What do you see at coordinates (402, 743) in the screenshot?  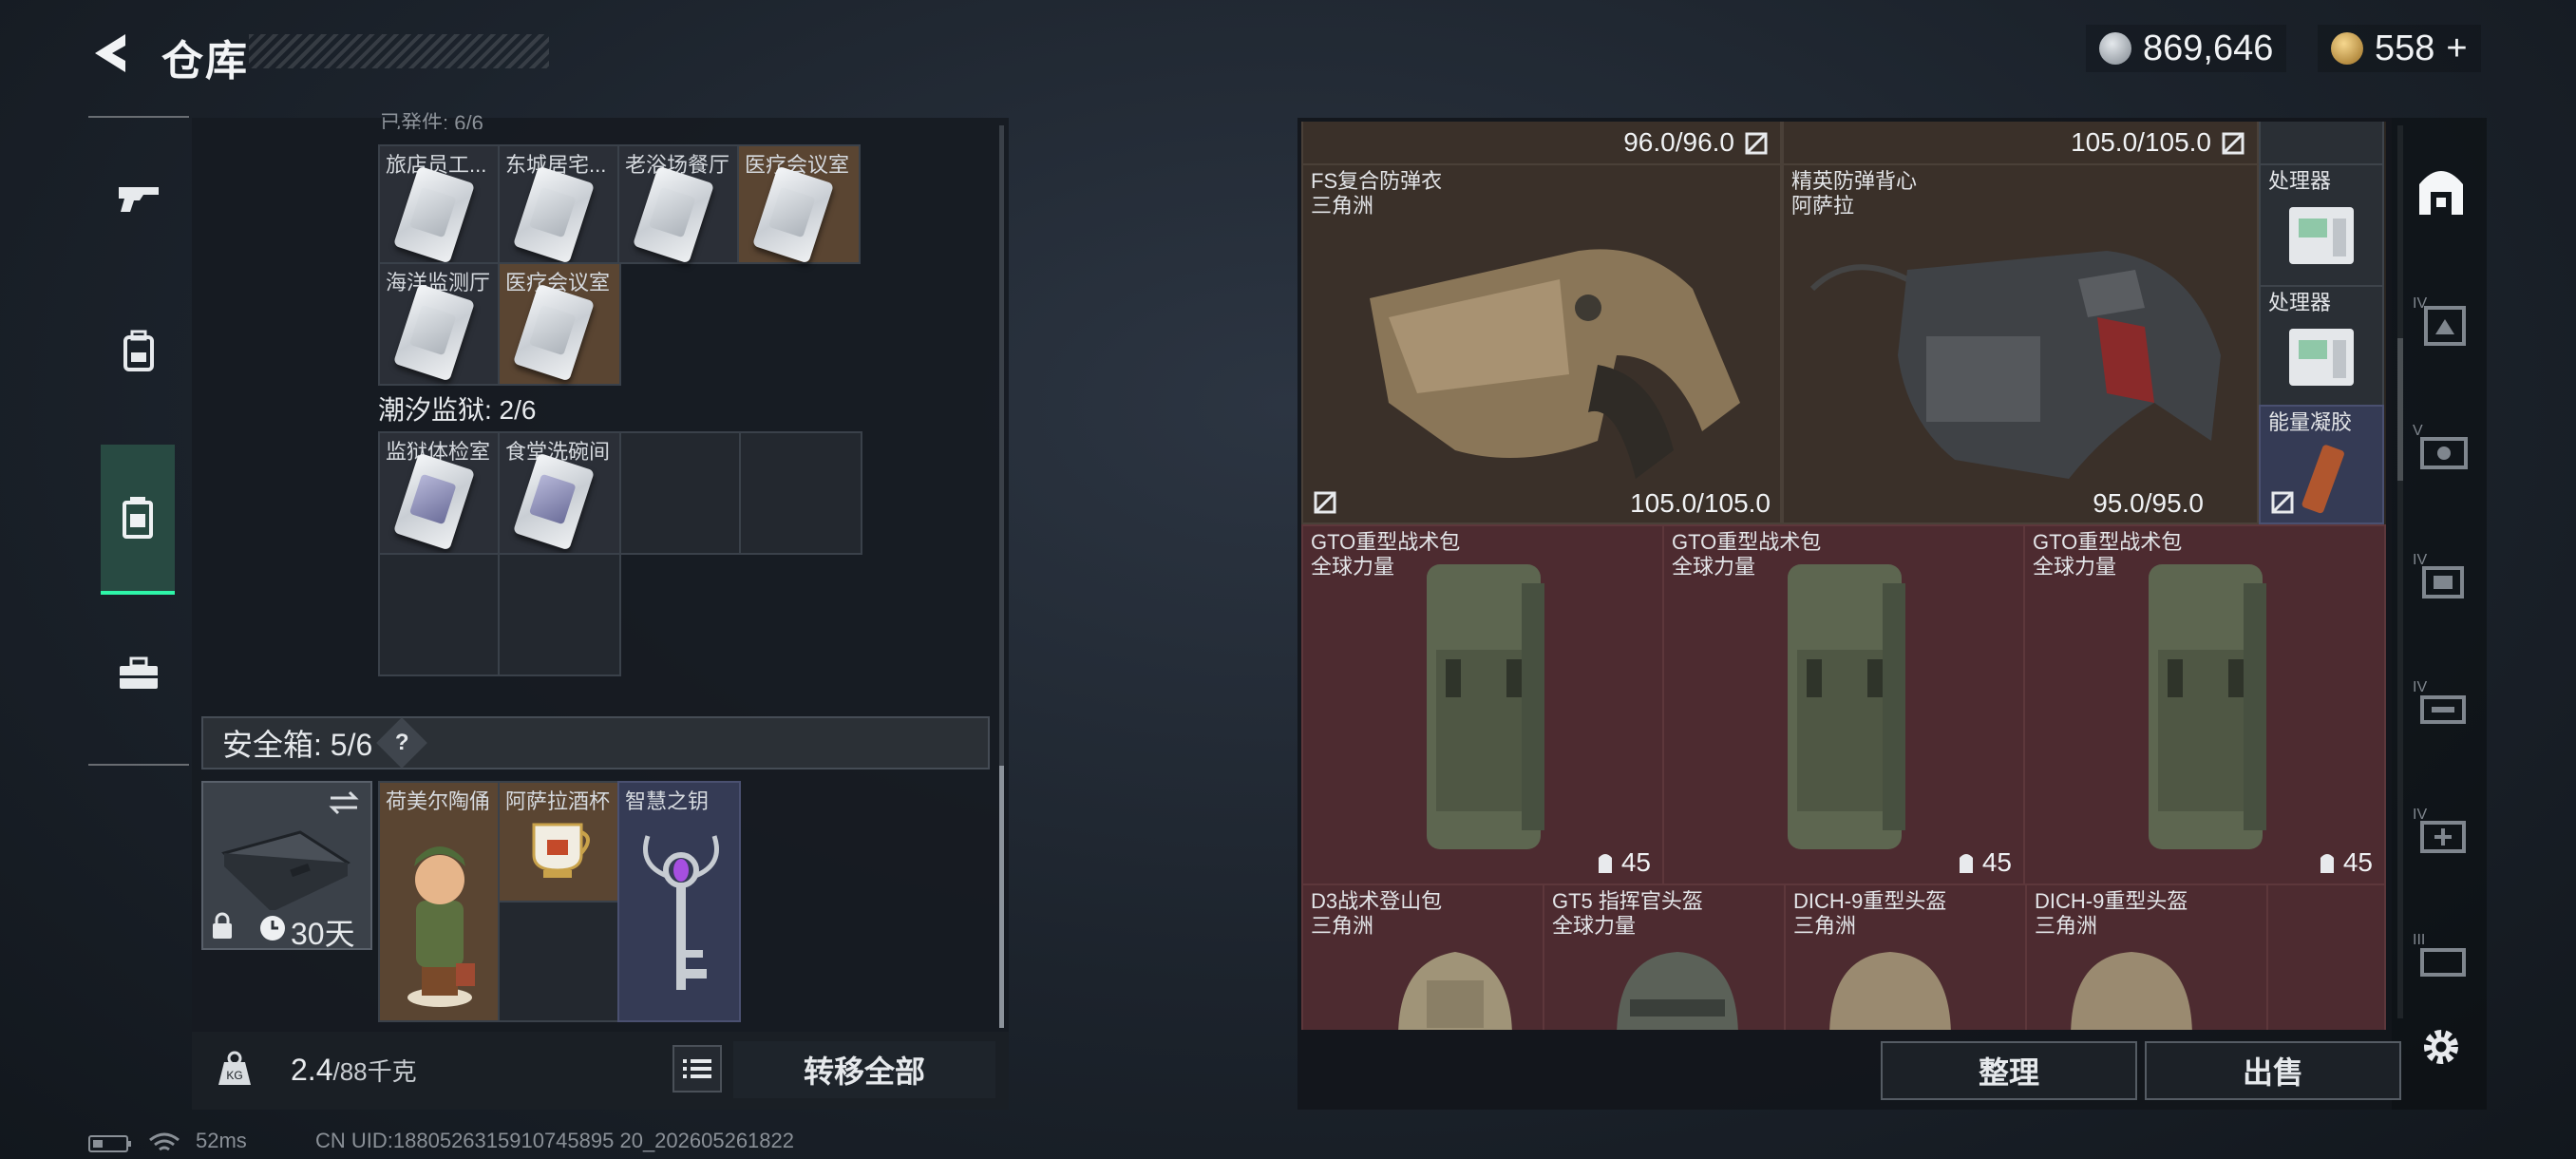 I see `help-button: ?` at bounding box center [402, 743].